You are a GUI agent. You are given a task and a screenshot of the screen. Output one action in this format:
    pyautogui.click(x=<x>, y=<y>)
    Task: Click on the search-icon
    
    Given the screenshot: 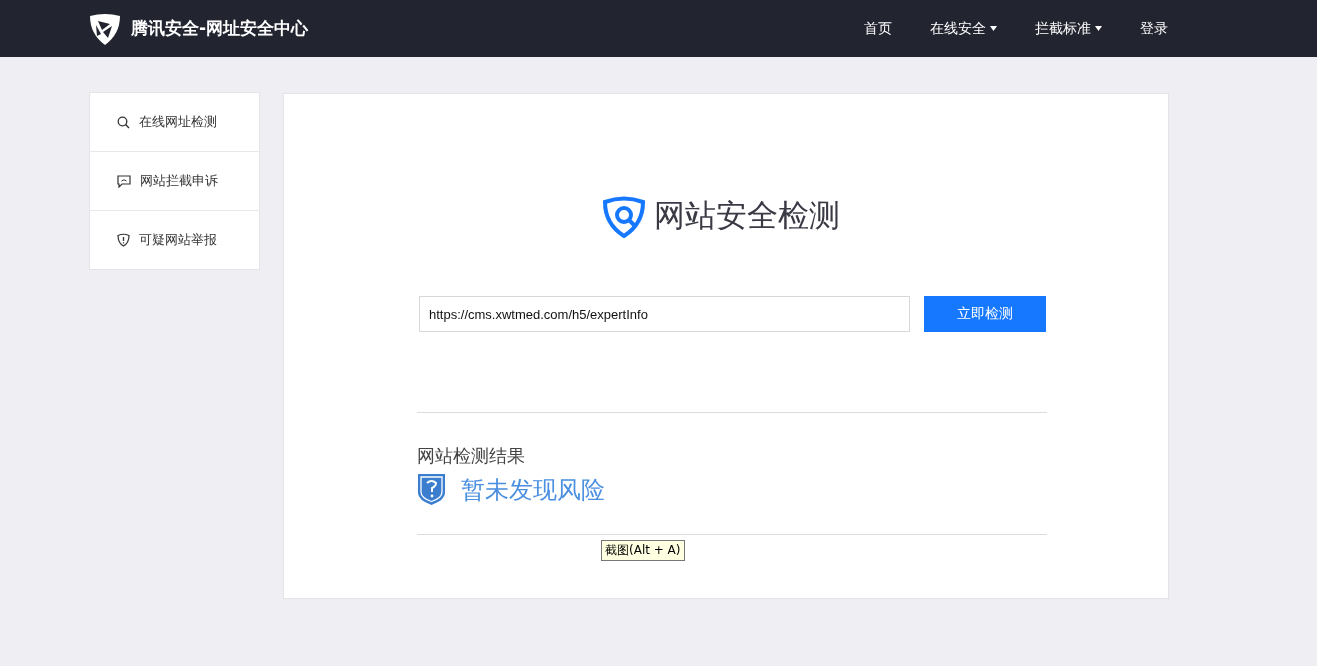 What is the action you would take?
    pyautogui.click(x=123, y=122)
    